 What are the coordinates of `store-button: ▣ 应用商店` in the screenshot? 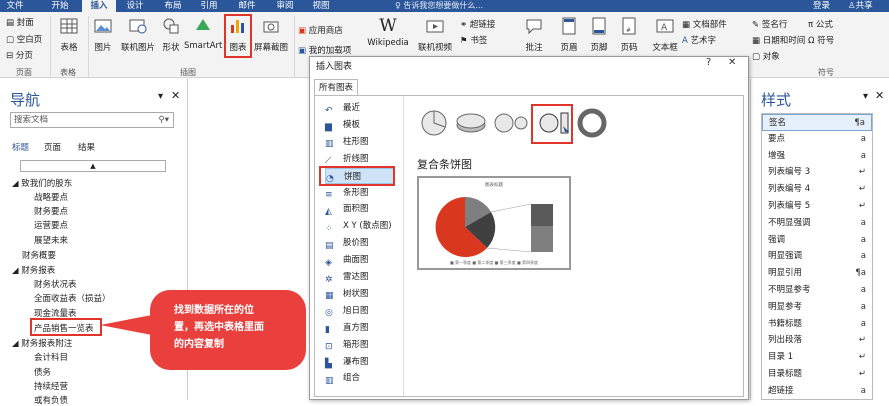 It's located at (320, 30).